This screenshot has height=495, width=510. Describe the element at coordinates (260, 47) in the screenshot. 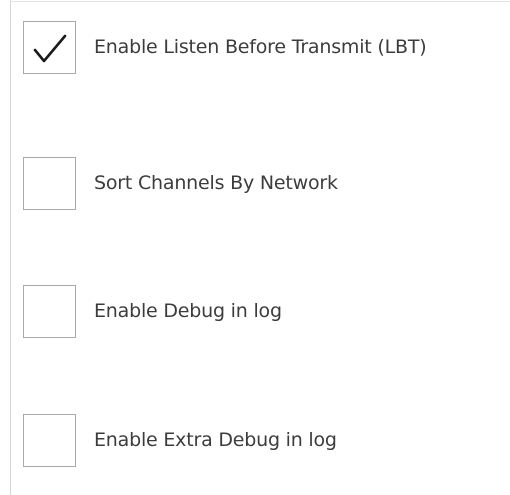

I see `enable-lbt-label: Enable Listen Before Transmit (LBT)` at that location.